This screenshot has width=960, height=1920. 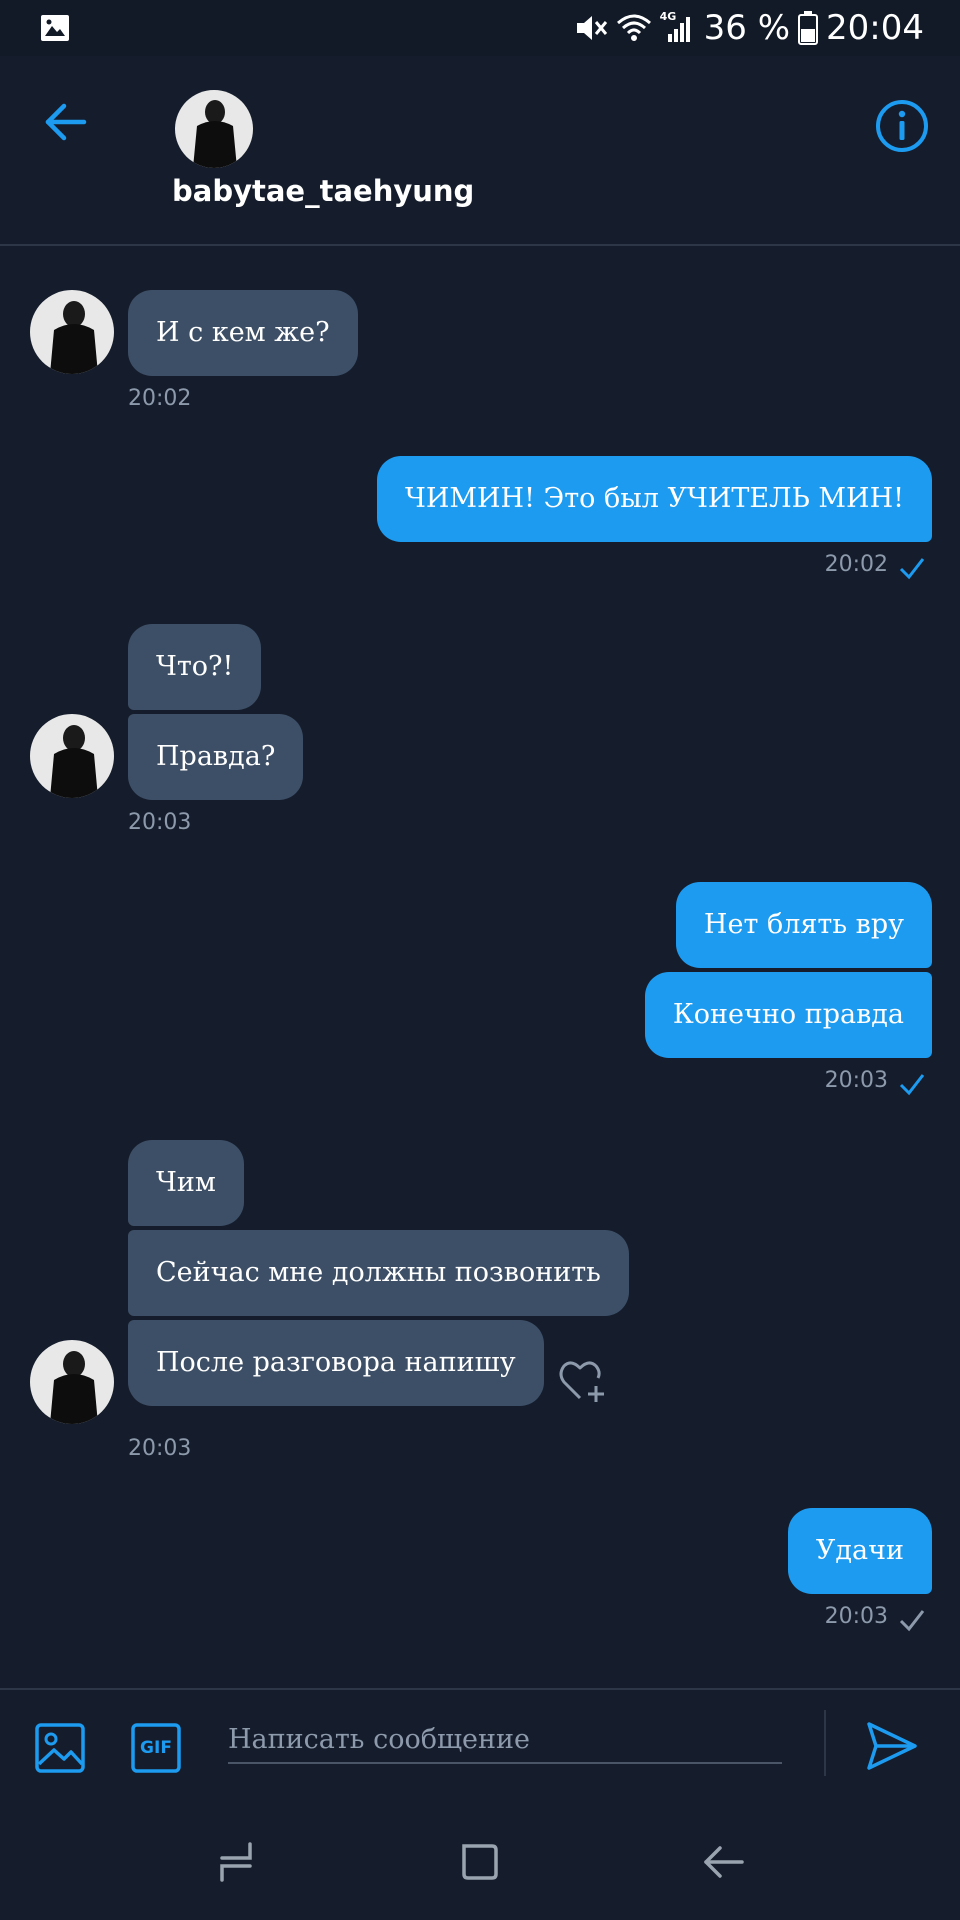 I want to click on status-time: 20:04, so click(x=875, y=28).